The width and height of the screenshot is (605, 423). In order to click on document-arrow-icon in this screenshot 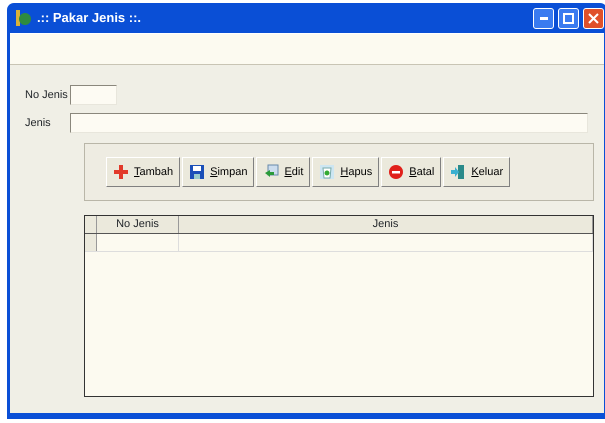, I will do `click(271, 172)`.